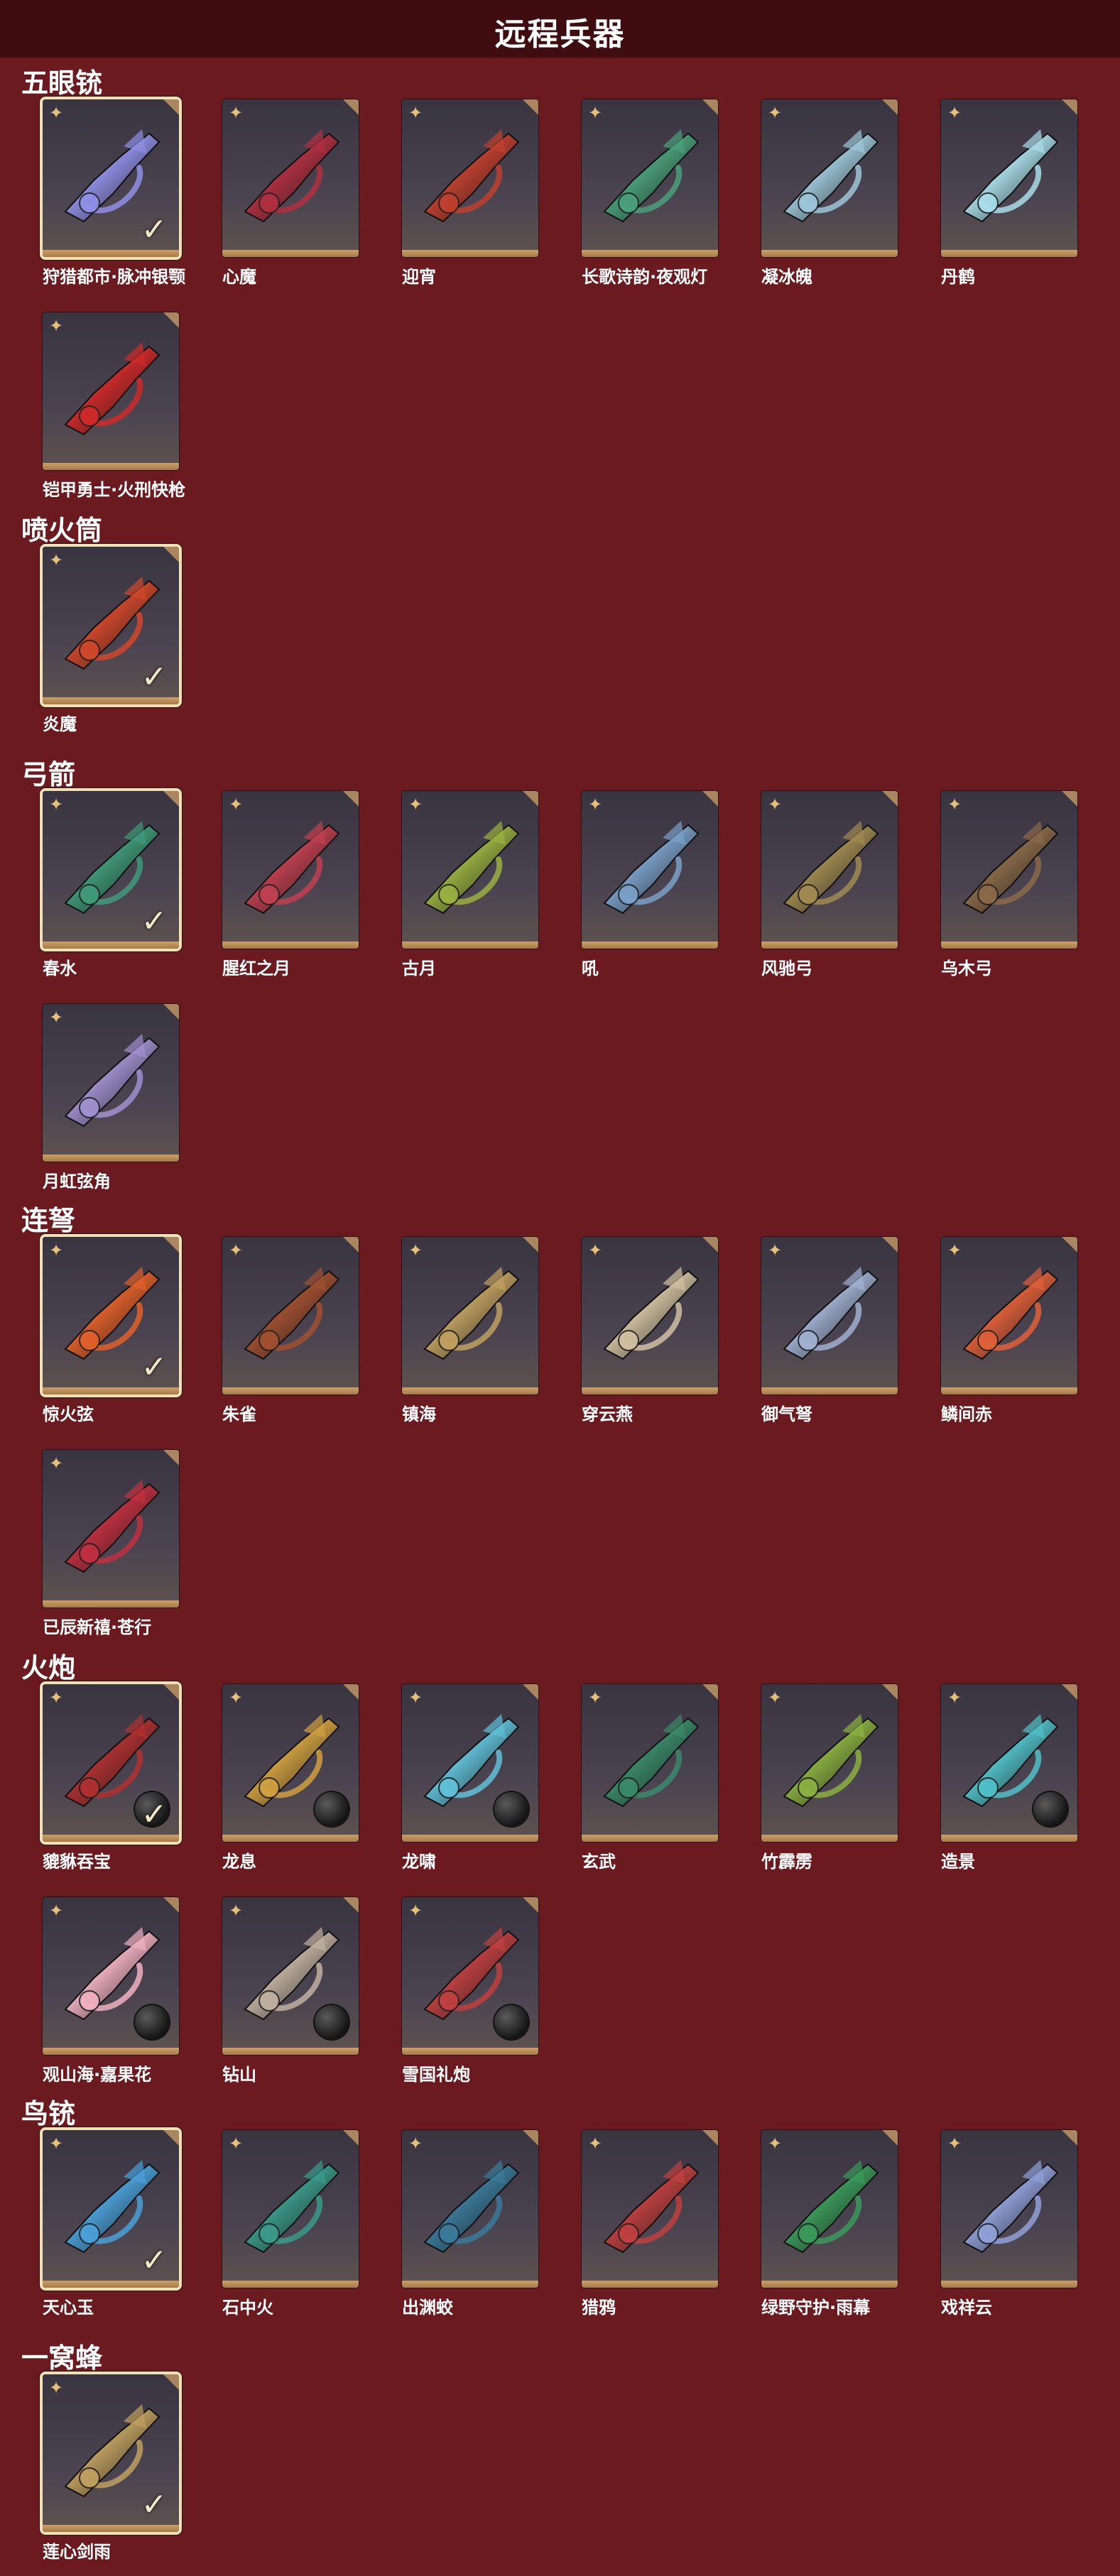 This screenshot has height=2576, width=1120. I want to click on weapon-name: 貔貅吞宝, so click(77, 1862).